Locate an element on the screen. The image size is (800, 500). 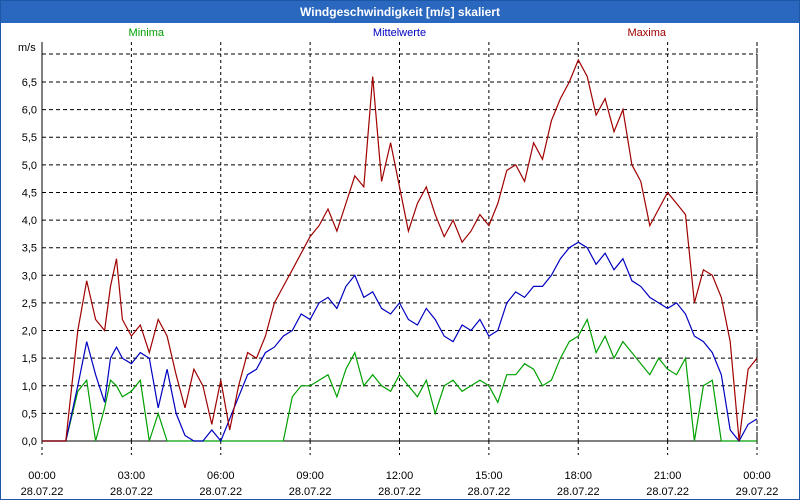
y-tick-label: 5,0 is located at coordinates (29, 166).